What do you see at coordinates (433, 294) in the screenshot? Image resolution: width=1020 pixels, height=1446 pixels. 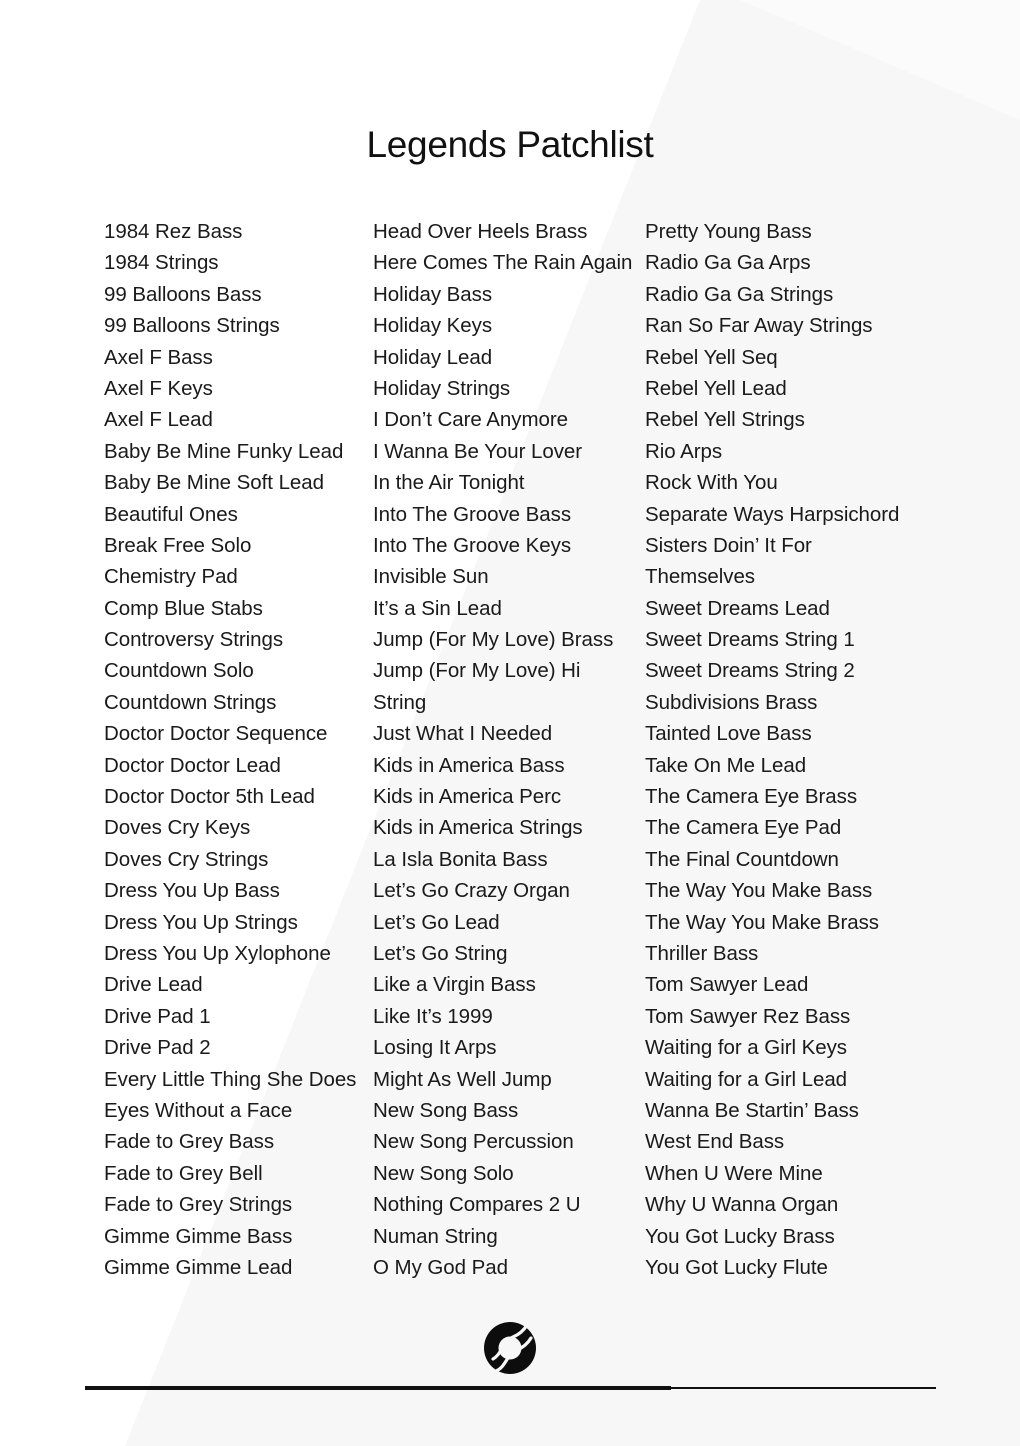 I see `patch-item: Holiday Bass` at bounding box center [433, 294].